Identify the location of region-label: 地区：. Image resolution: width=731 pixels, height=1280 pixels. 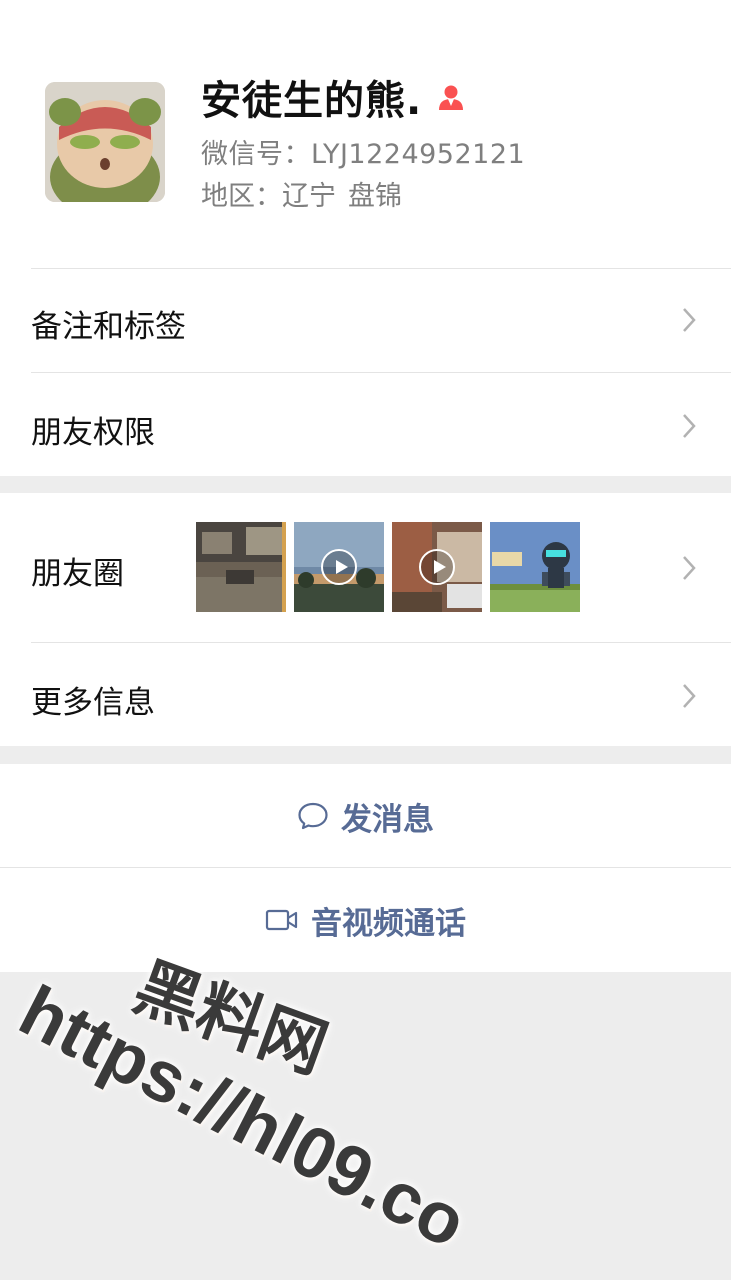
(241, 196).